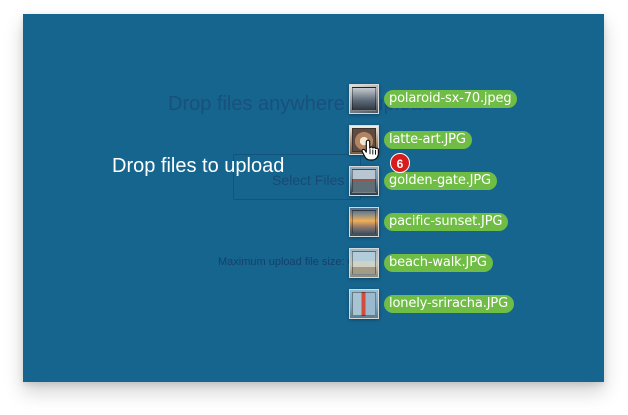 This screenshot has width=628, height=415. Describe the element at coordinates (370, 150) in the screenshot. I see `hand-cursor-icon` at that location.